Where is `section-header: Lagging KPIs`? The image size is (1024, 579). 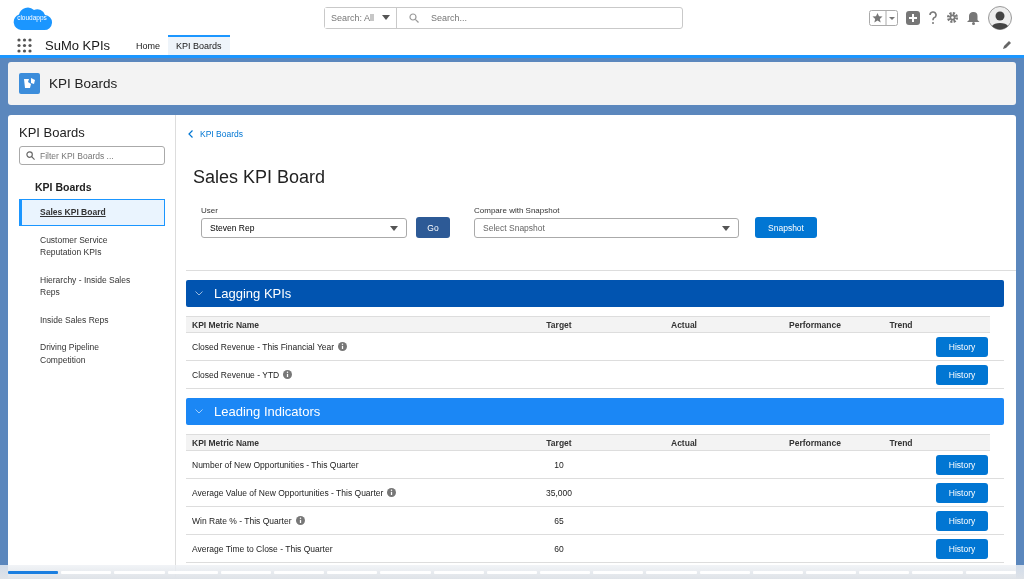 section-header: Lagging KPIs is located at coordinates (595, 293).